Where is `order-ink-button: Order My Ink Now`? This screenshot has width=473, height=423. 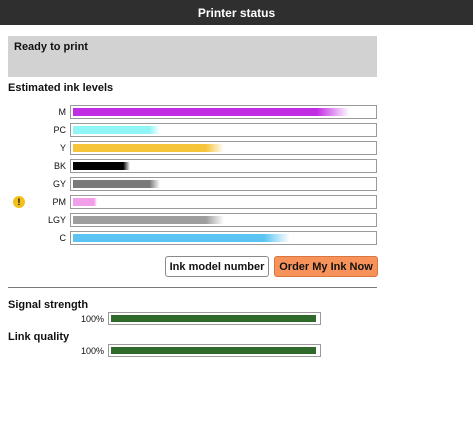 order-ink-button: Order My Ink Now is located at coordinates (326, 266).